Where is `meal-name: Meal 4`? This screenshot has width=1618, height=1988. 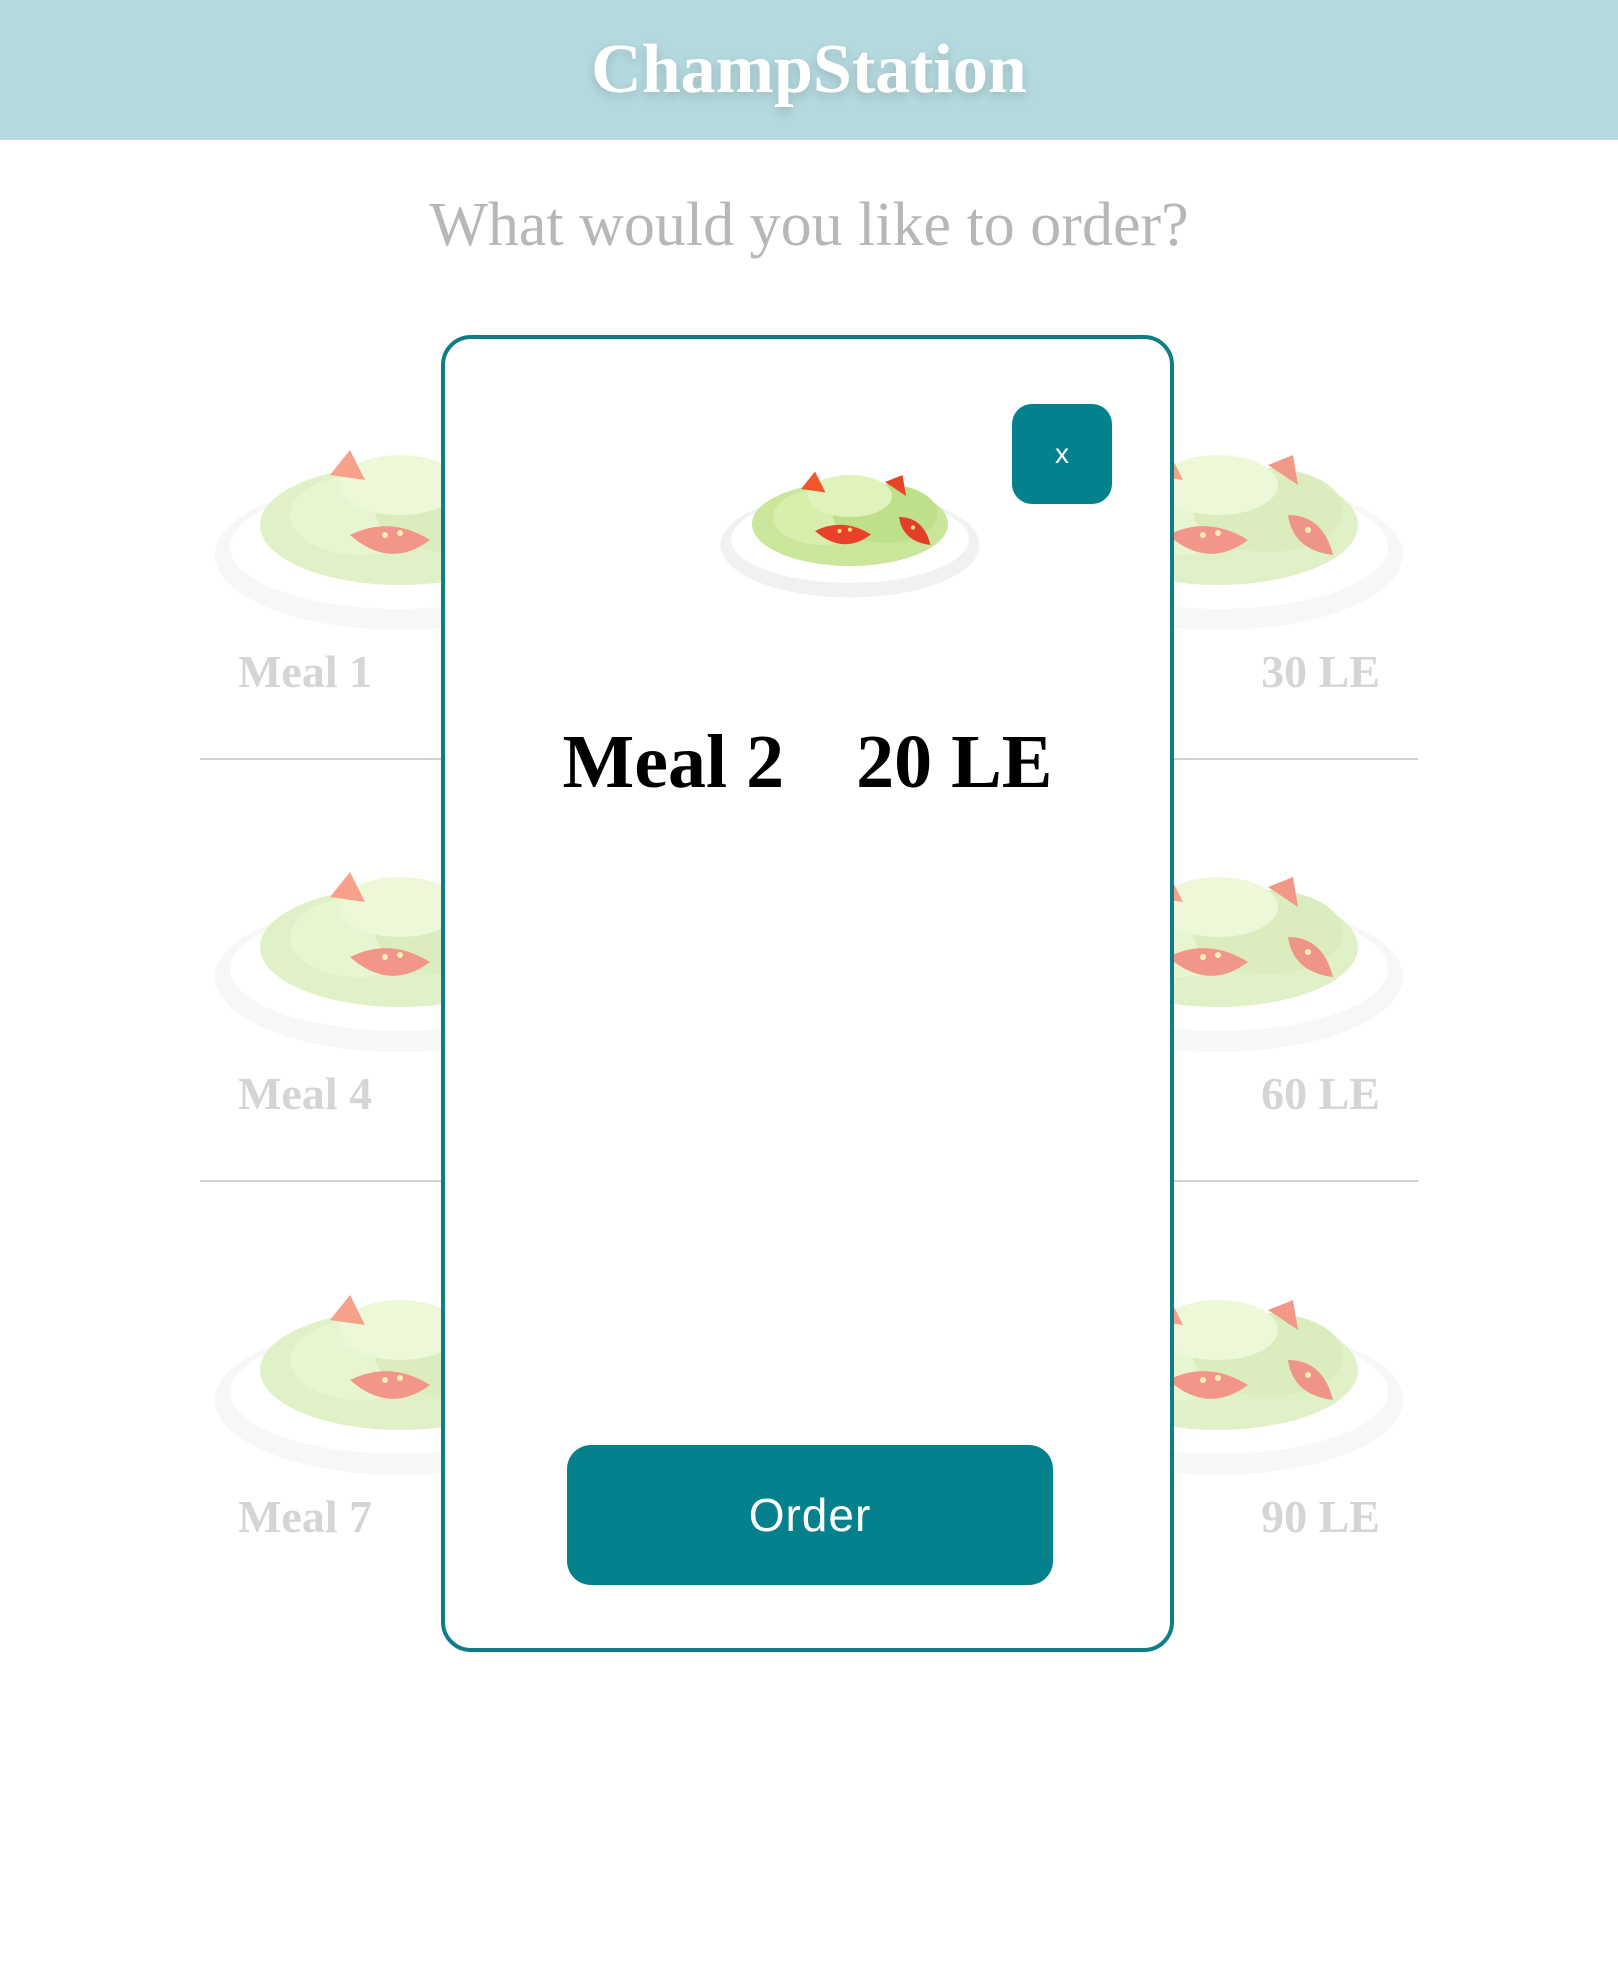 meal-name: Meal 4 is located at coordinates (305, 1093).